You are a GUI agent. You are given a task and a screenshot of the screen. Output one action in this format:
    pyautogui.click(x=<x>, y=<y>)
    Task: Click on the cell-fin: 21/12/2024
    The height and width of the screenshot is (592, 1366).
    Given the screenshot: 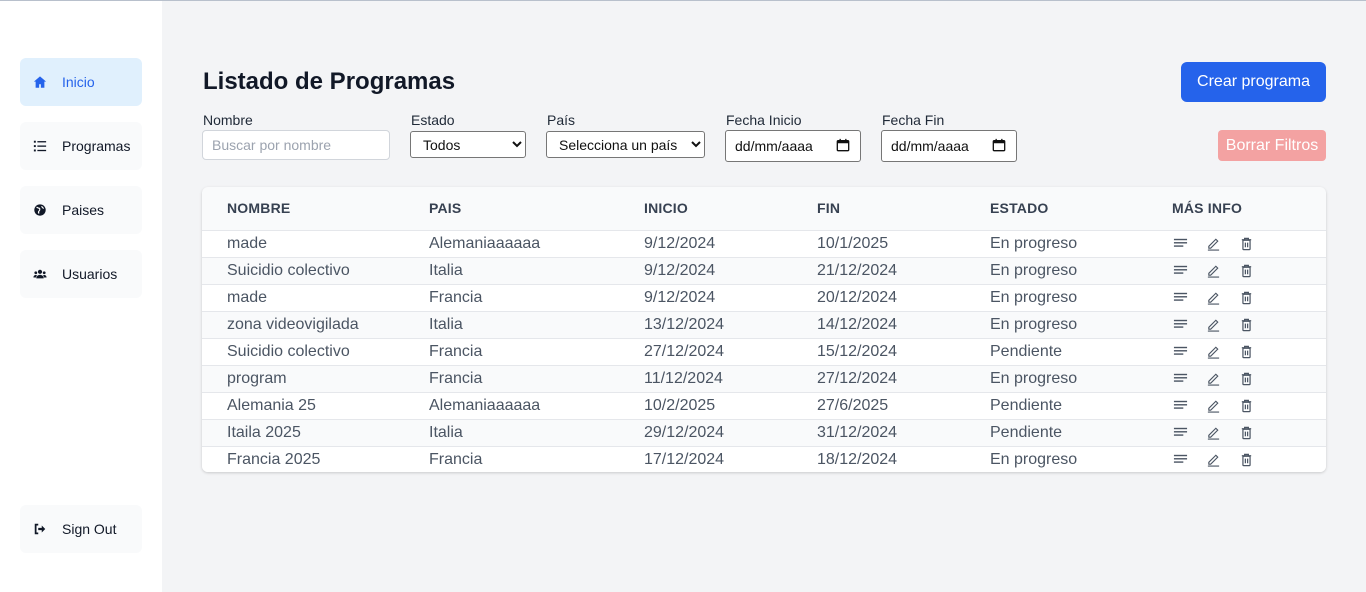 What is the action you would take?
    pyautogui.click(x=903, y=270)
    